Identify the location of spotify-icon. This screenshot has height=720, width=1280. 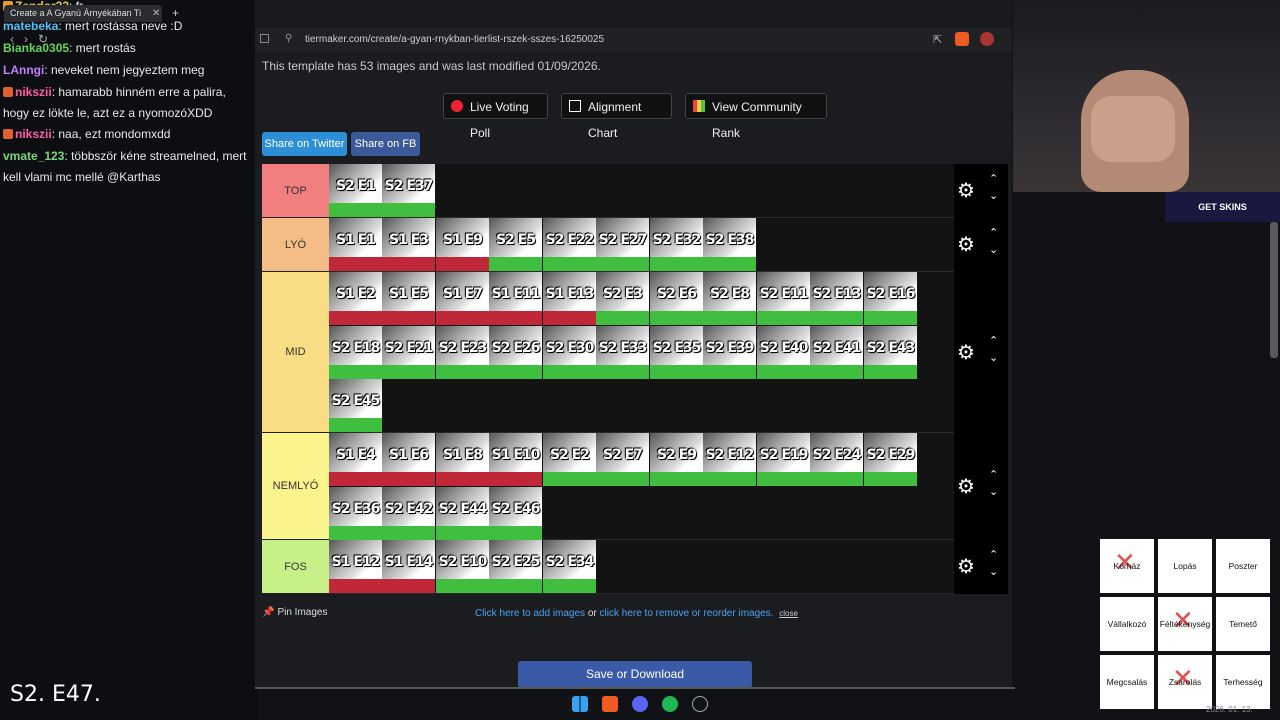
(670, 704).